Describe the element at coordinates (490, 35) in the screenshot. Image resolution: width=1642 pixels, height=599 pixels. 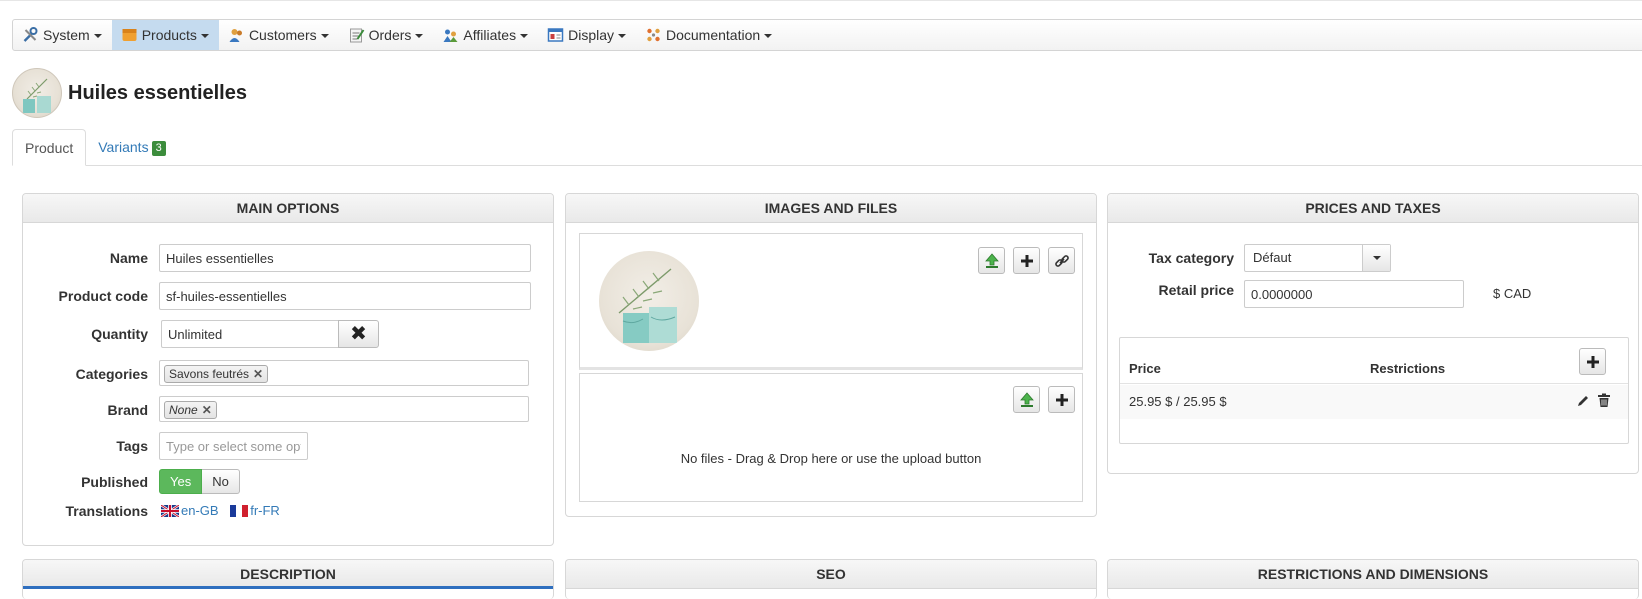
I see `nav-label: Affiliates` at that location.